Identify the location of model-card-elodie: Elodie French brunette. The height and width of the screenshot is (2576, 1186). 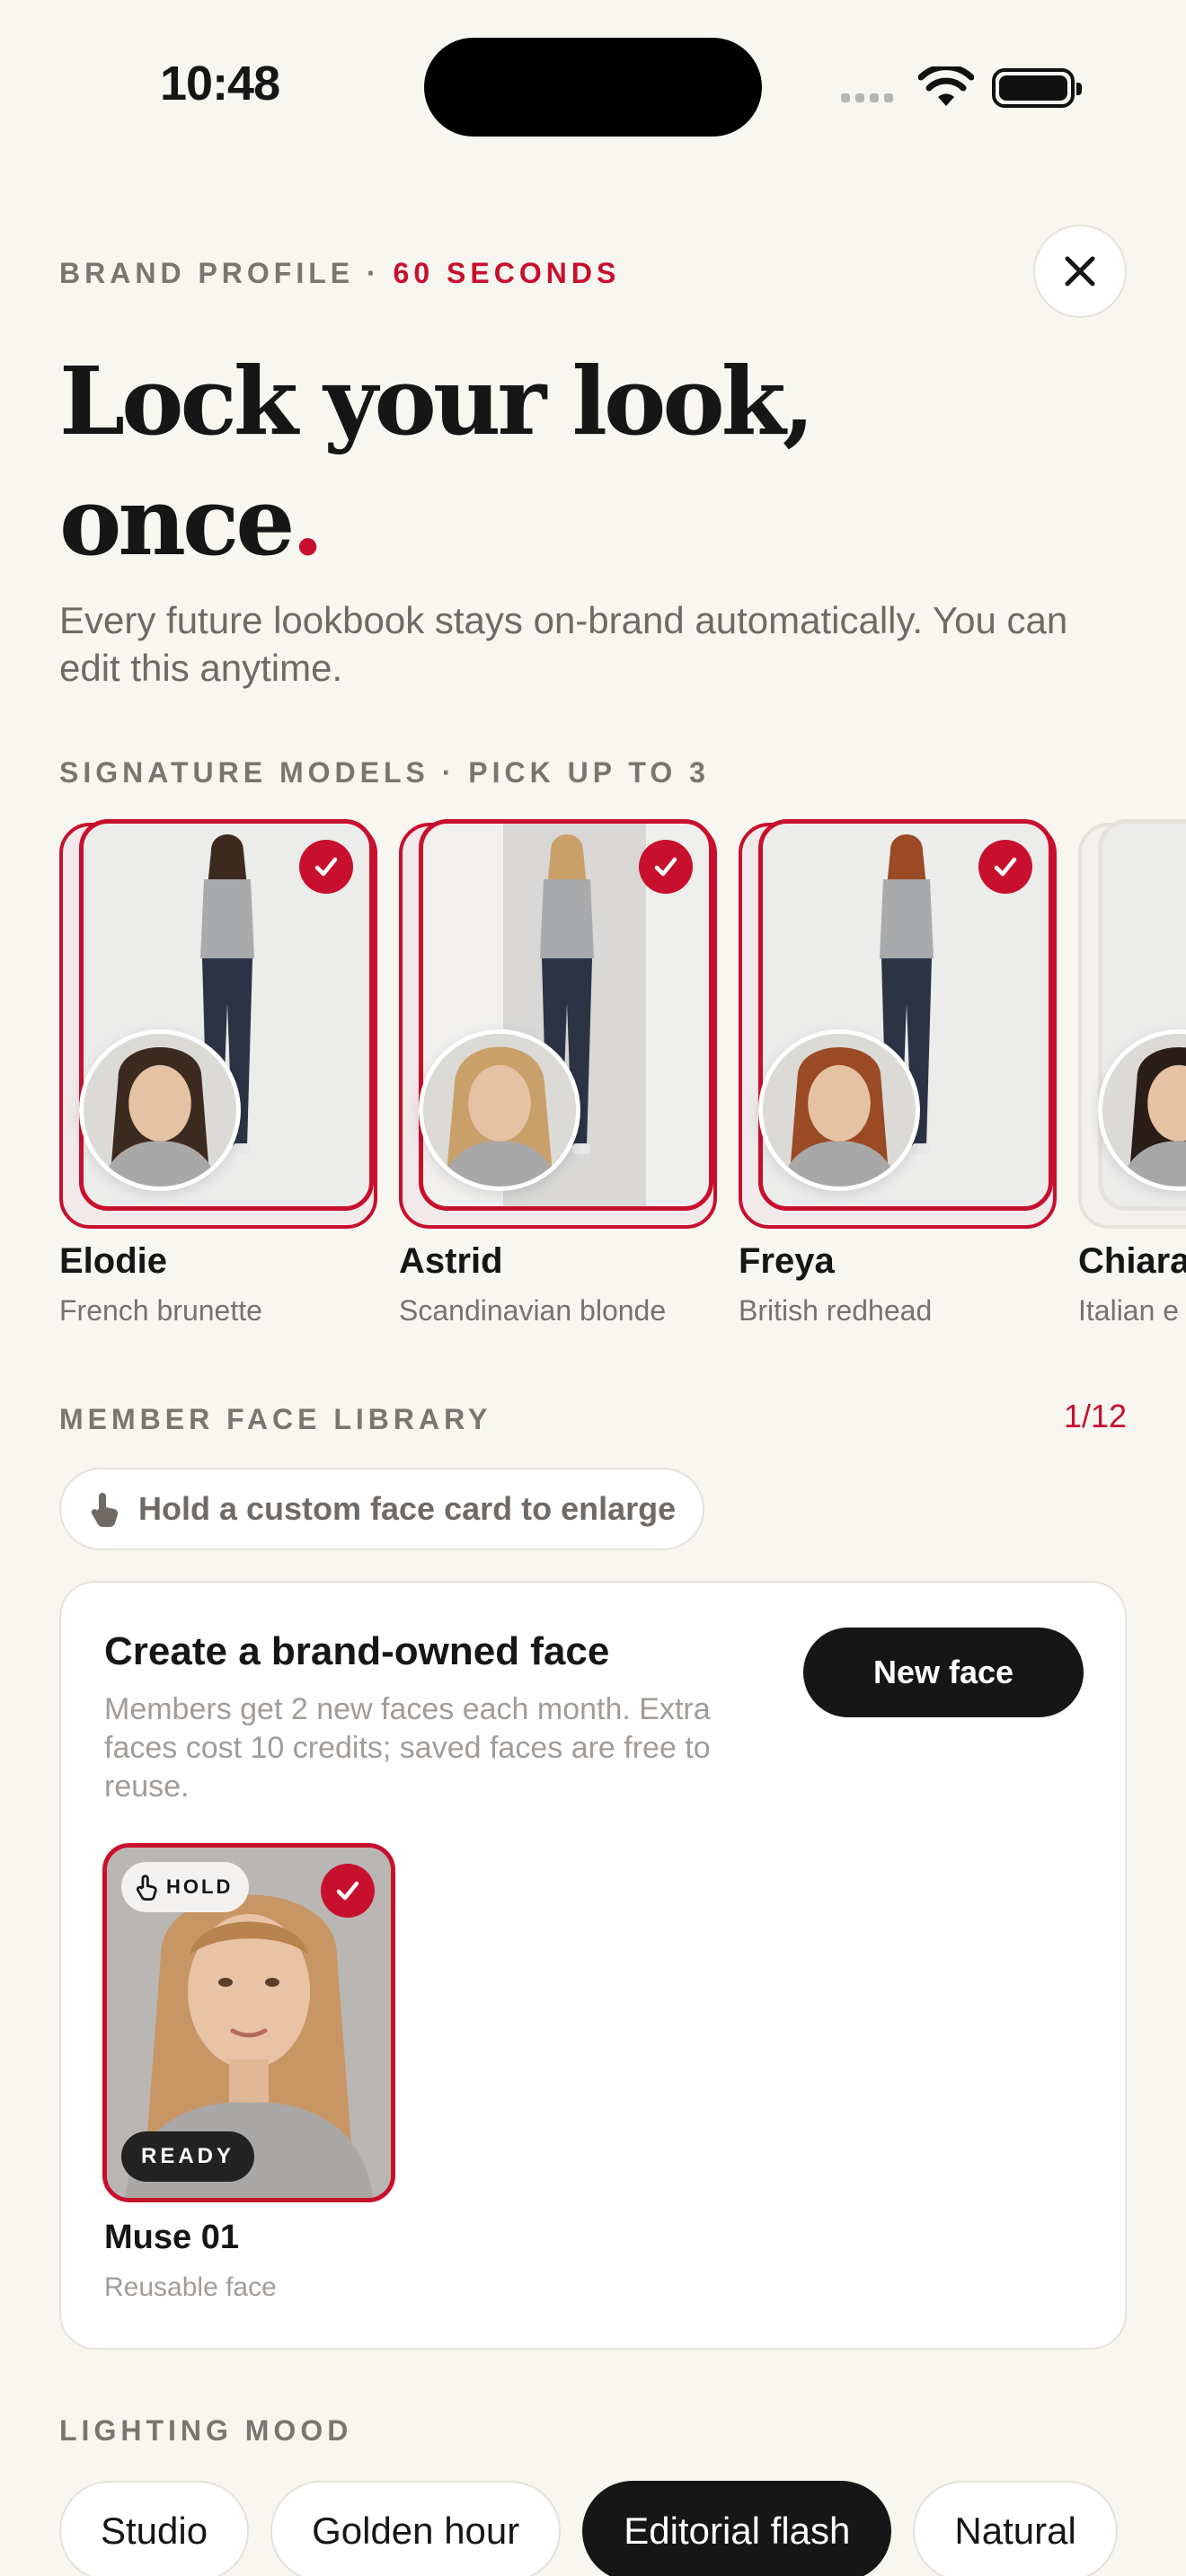
(218, 1073).